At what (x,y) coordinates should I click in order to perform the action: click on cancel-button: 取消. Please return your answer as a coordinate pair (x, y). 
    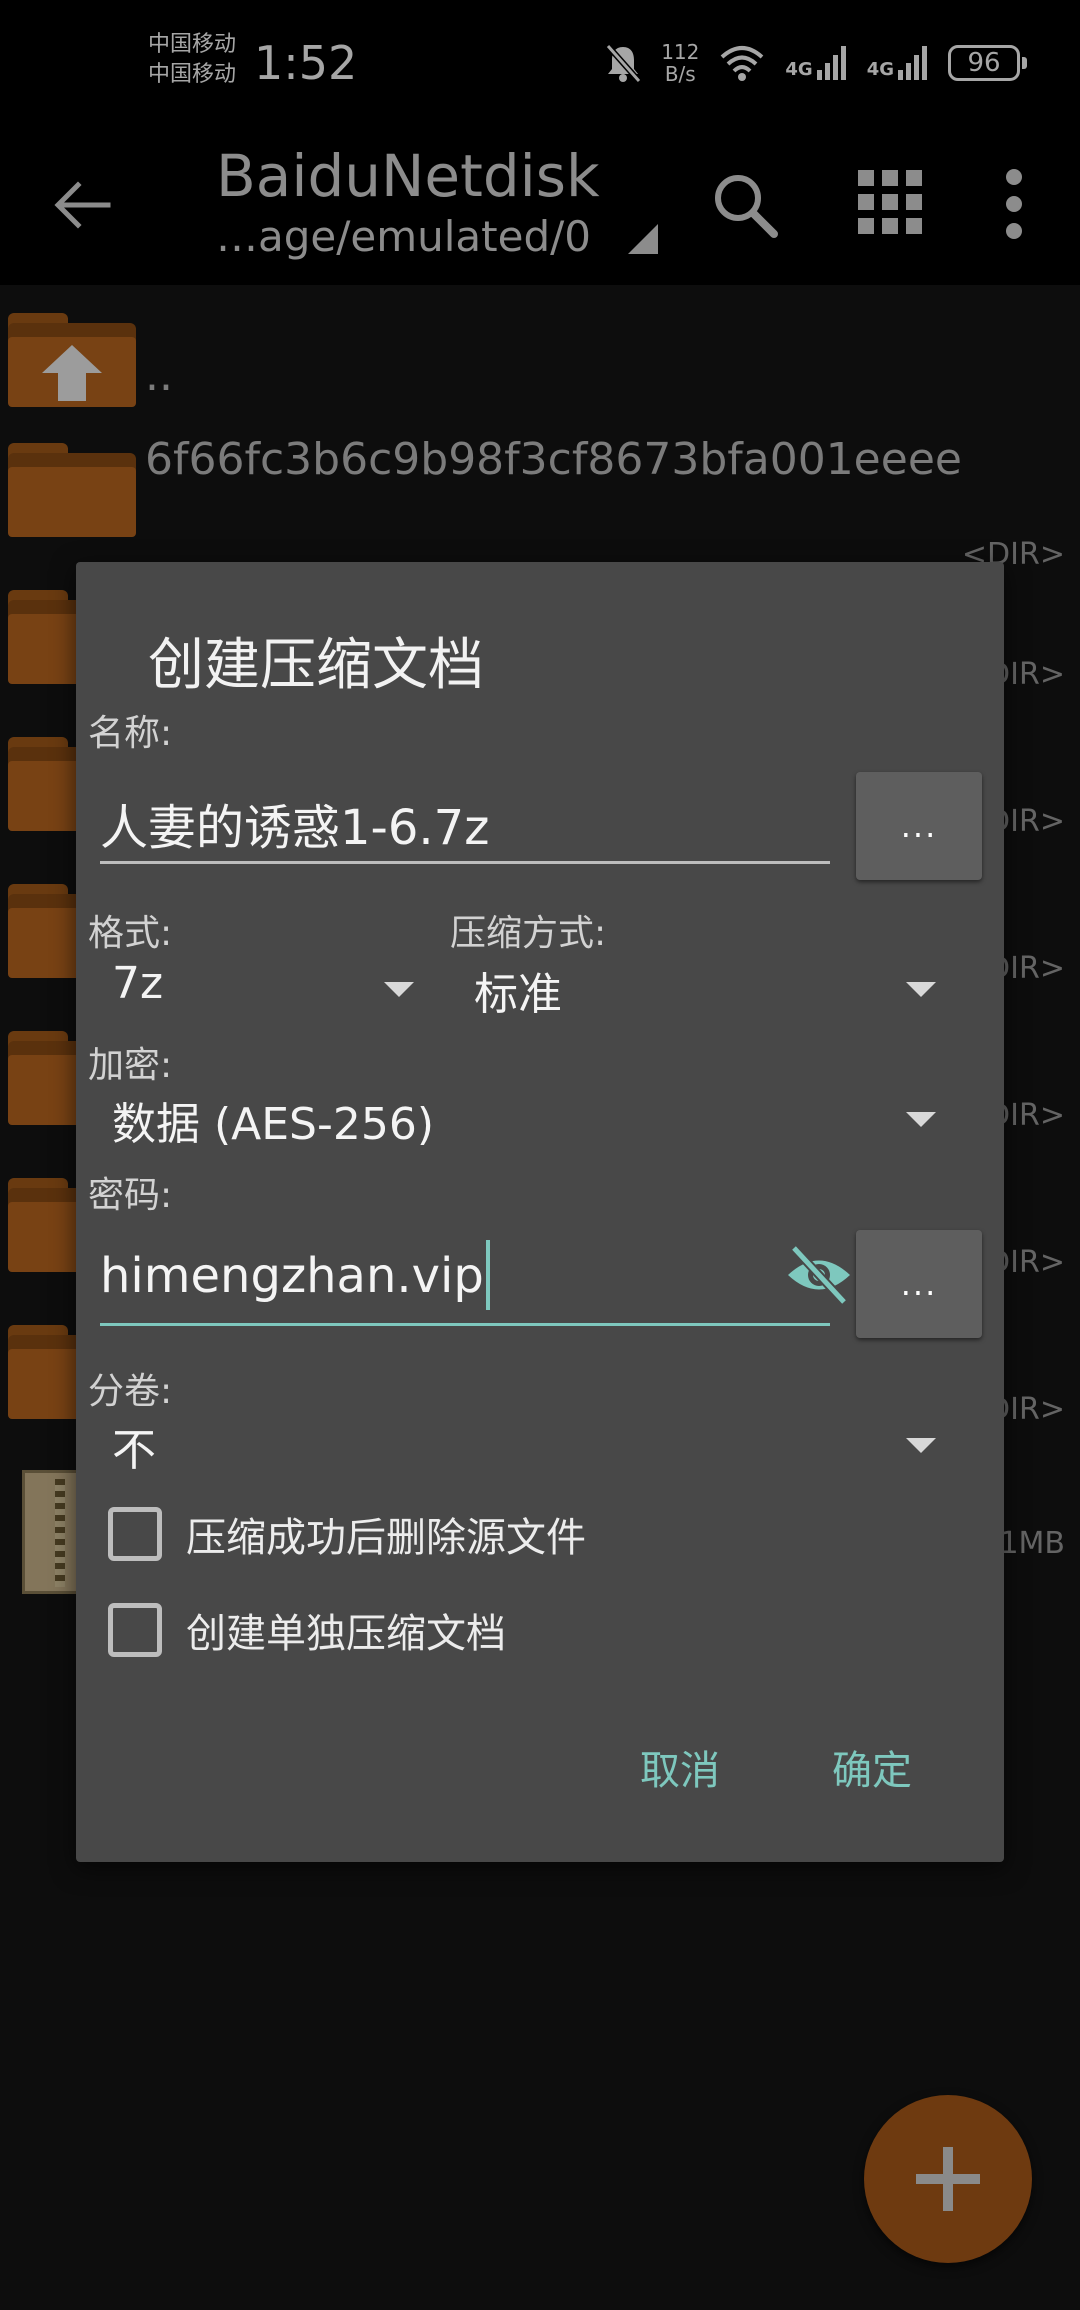
    Looking at the image, I should click on (680, 1767).